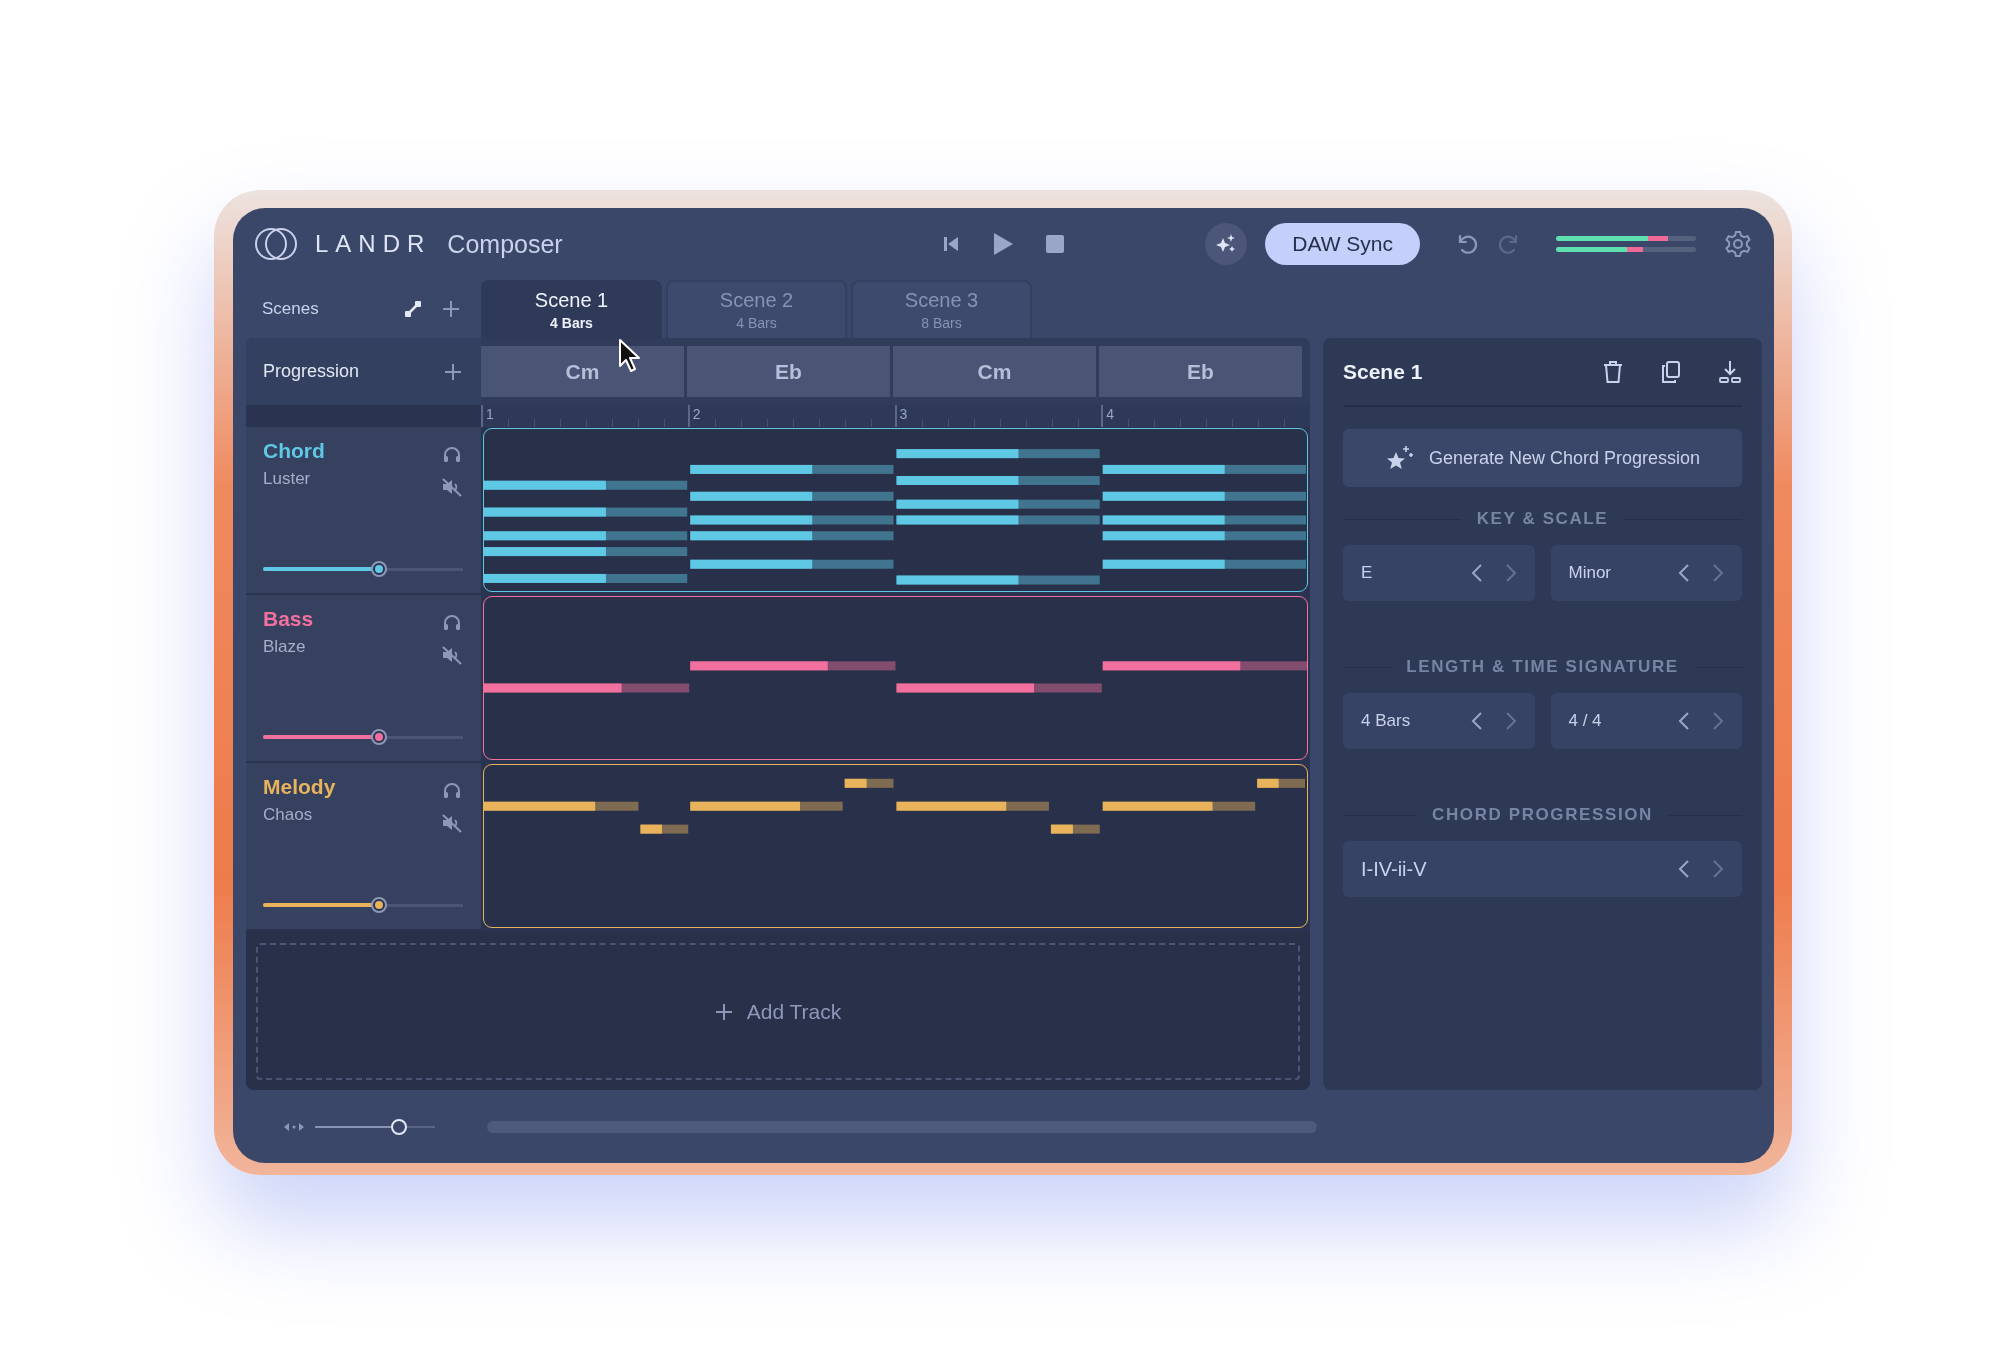 The width and height of the screenshot is (2000, 1366). Describe the element at coordinates (489, 414) in the screenshot. I see `bar-number: 1` at that location.